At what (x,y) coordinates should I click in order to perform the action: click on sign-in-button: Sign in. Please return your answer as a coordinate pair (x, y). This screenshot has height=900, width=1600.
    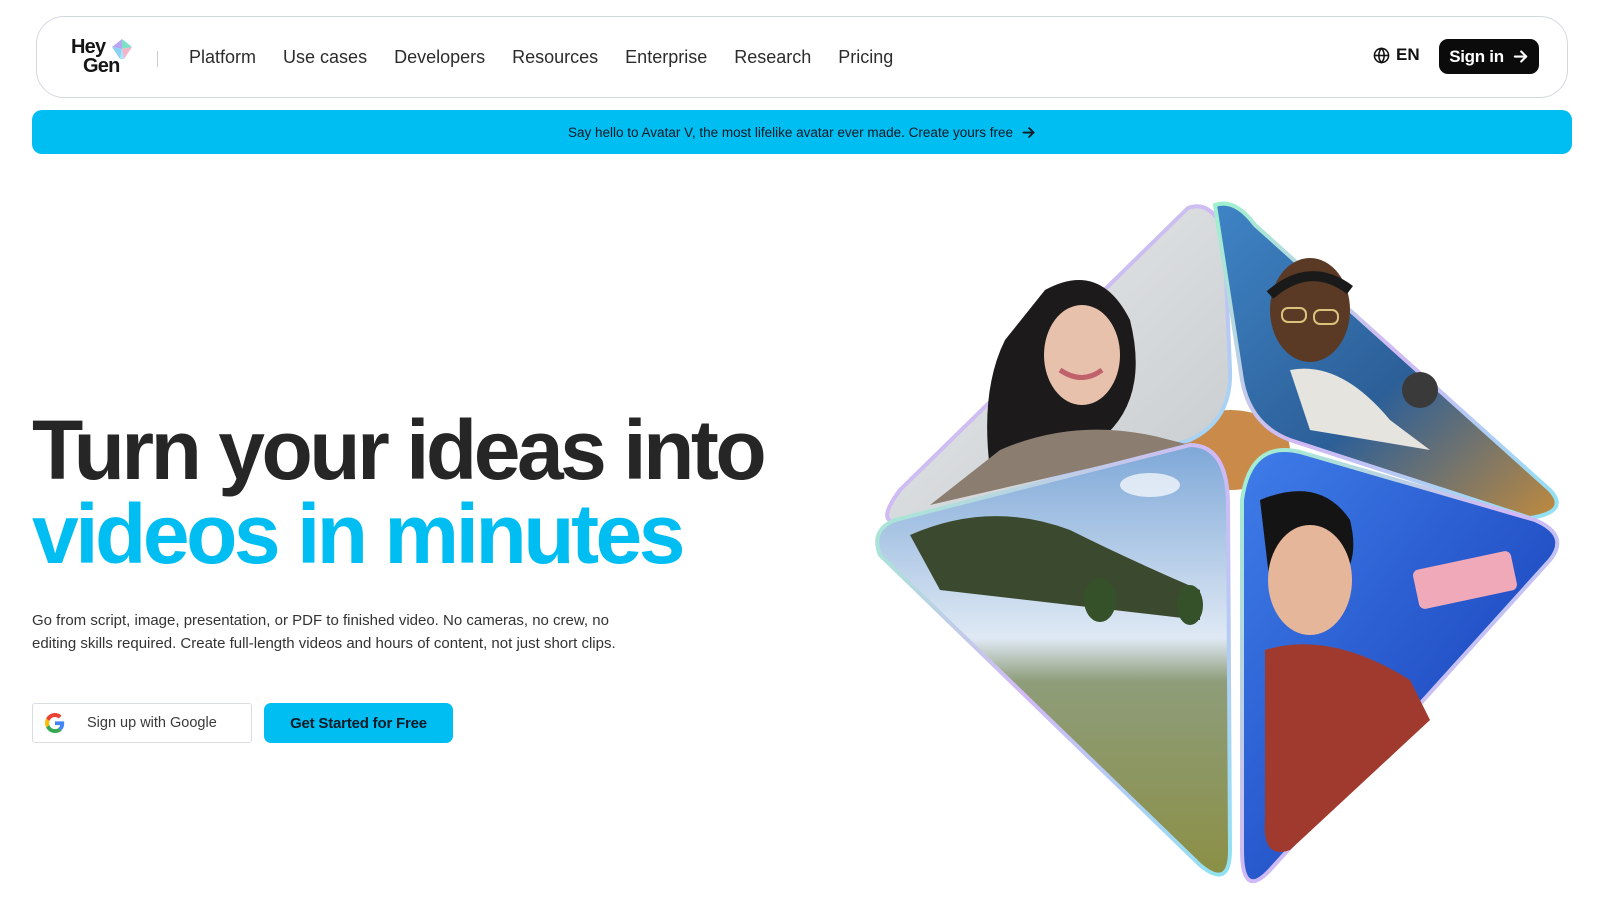
    Looking at the image, I should click on (1489, 56).